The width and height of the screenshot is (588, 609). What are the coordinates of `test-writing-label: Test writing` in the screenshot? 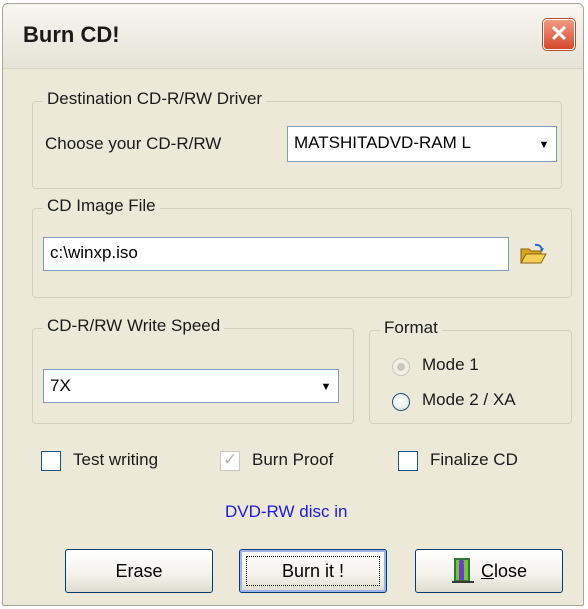 It's located at (116, 459).